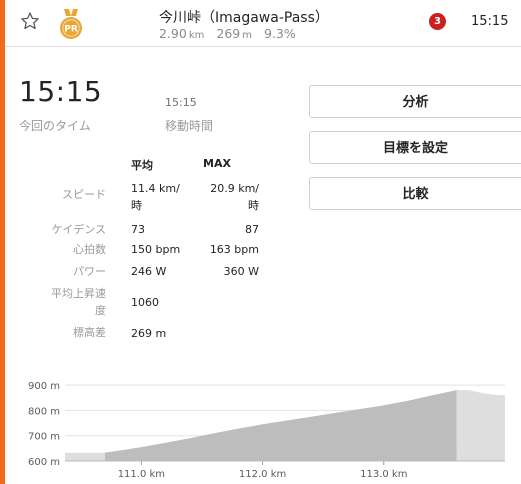  I want to click on avg-header: 平均, so click(142, 165).